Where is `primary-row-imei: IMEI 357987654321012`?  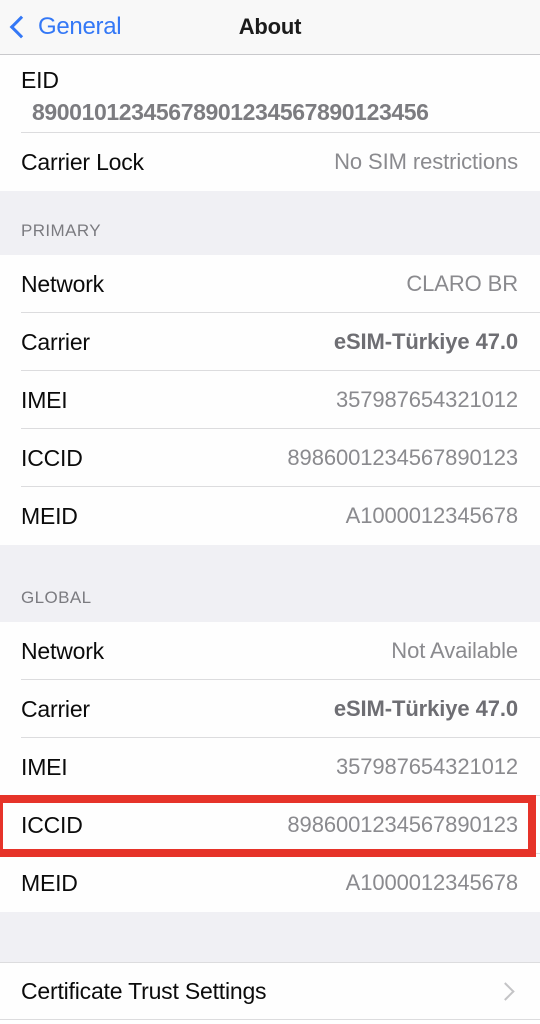
primary-row-imei: IMEI 357987654321012 is located at coordinates (270, 400).